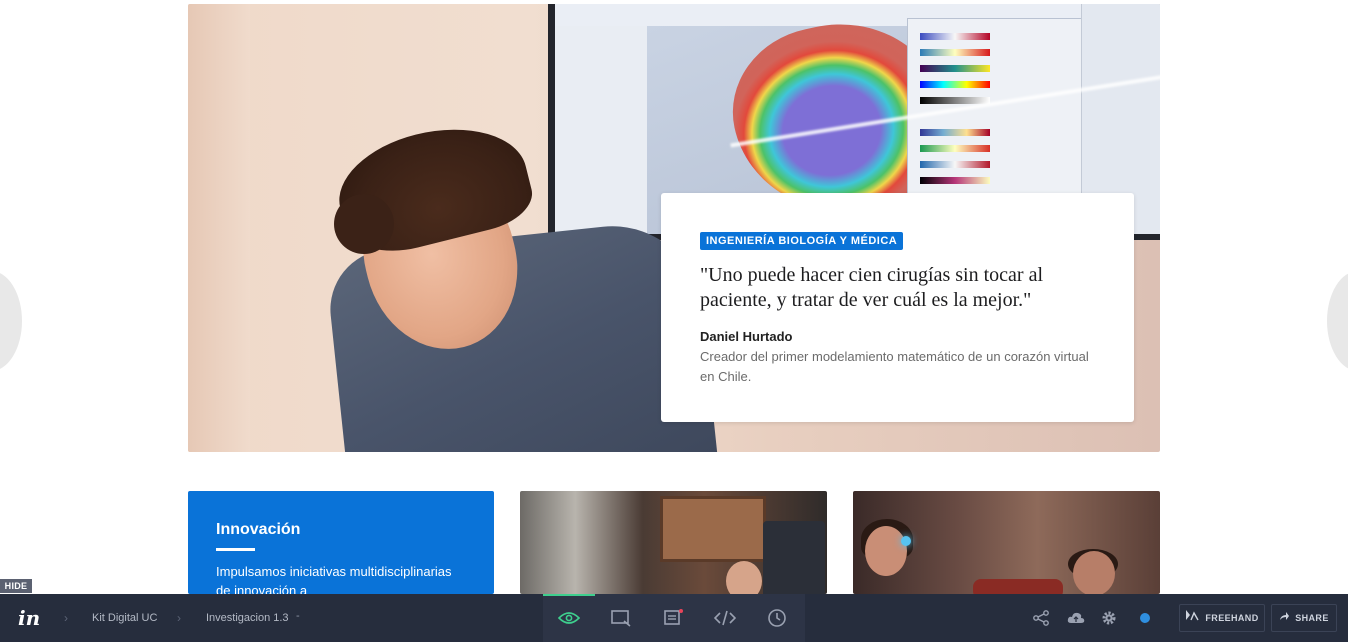 The height and width of the screenshot is (642, 1348). I want to click on carousel-next-button, so click(1337, 321).